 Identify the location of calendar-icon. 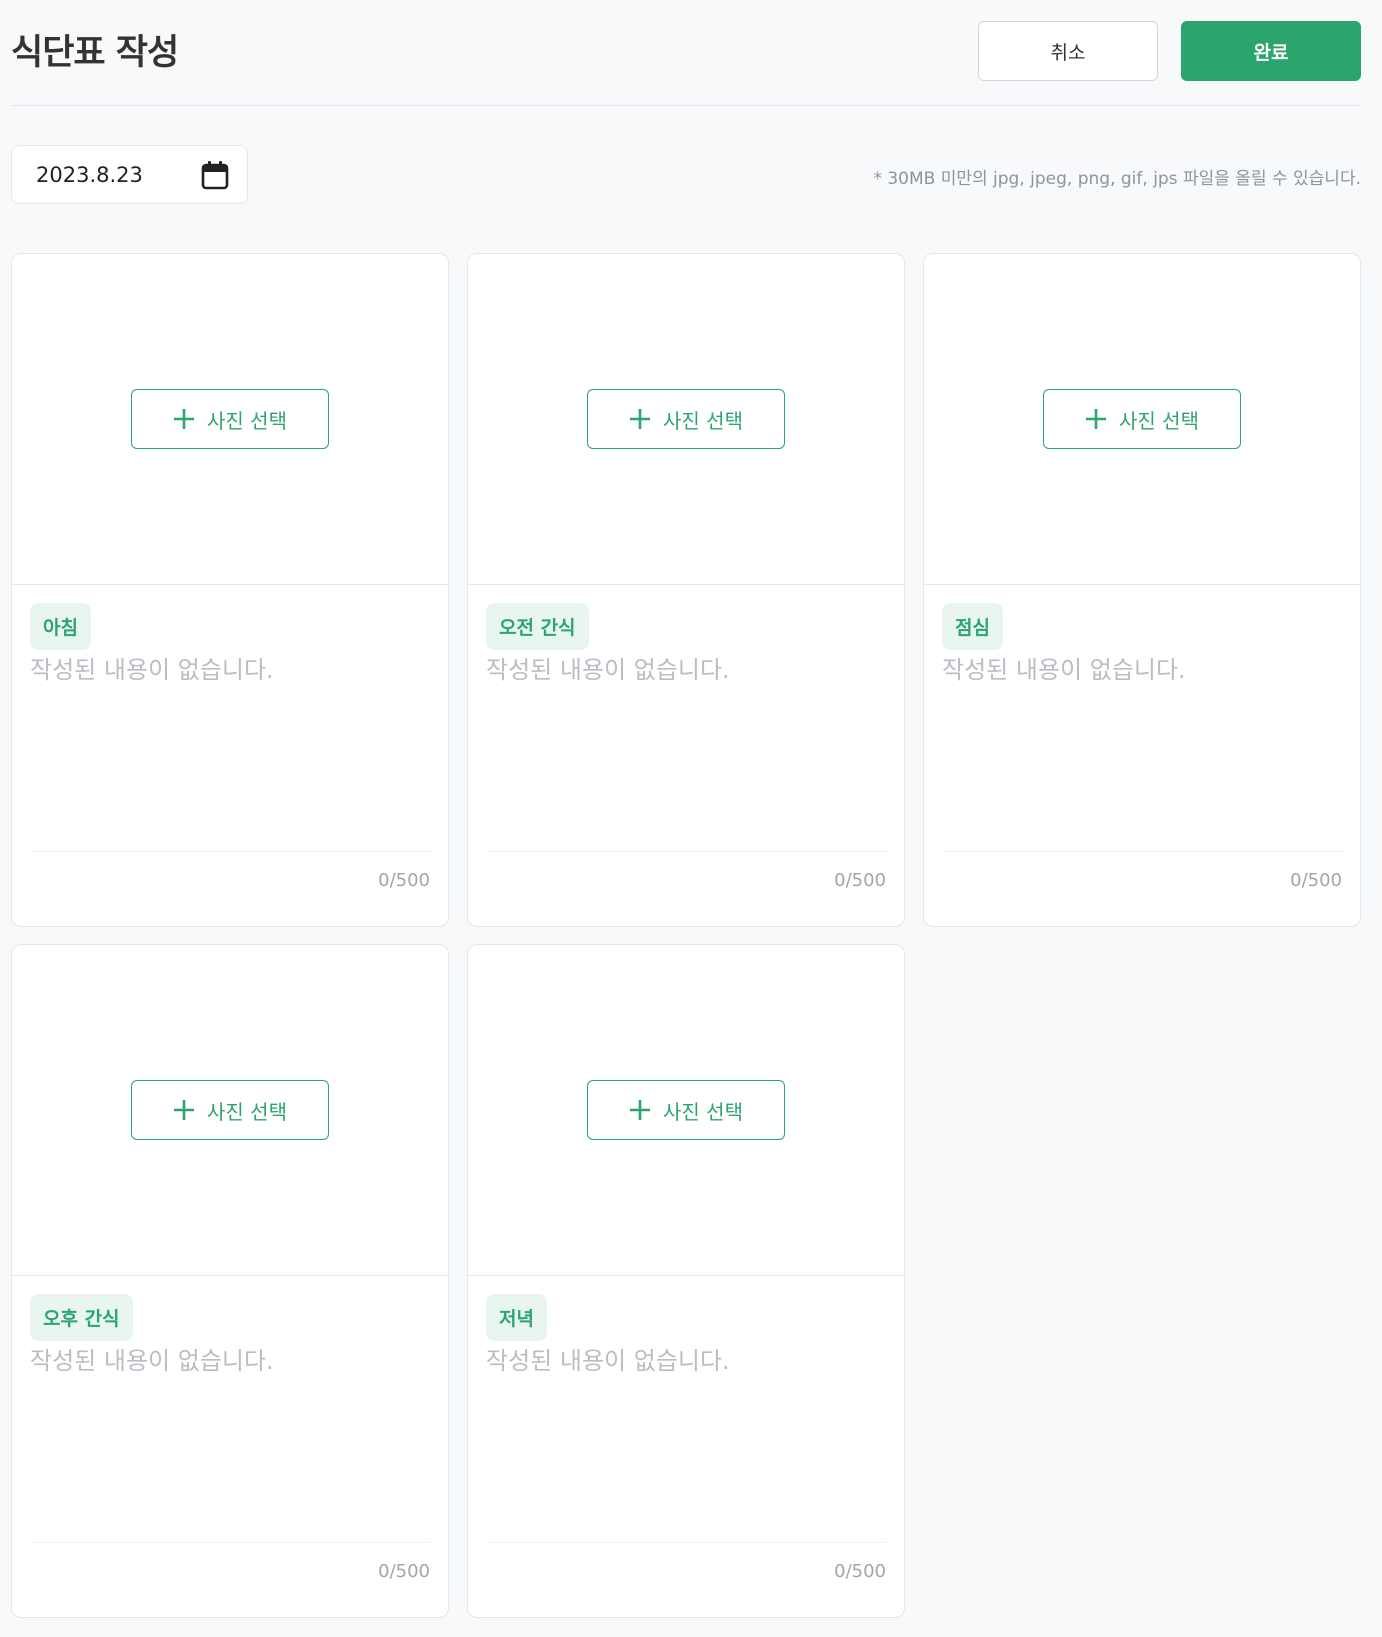
(215, 175).